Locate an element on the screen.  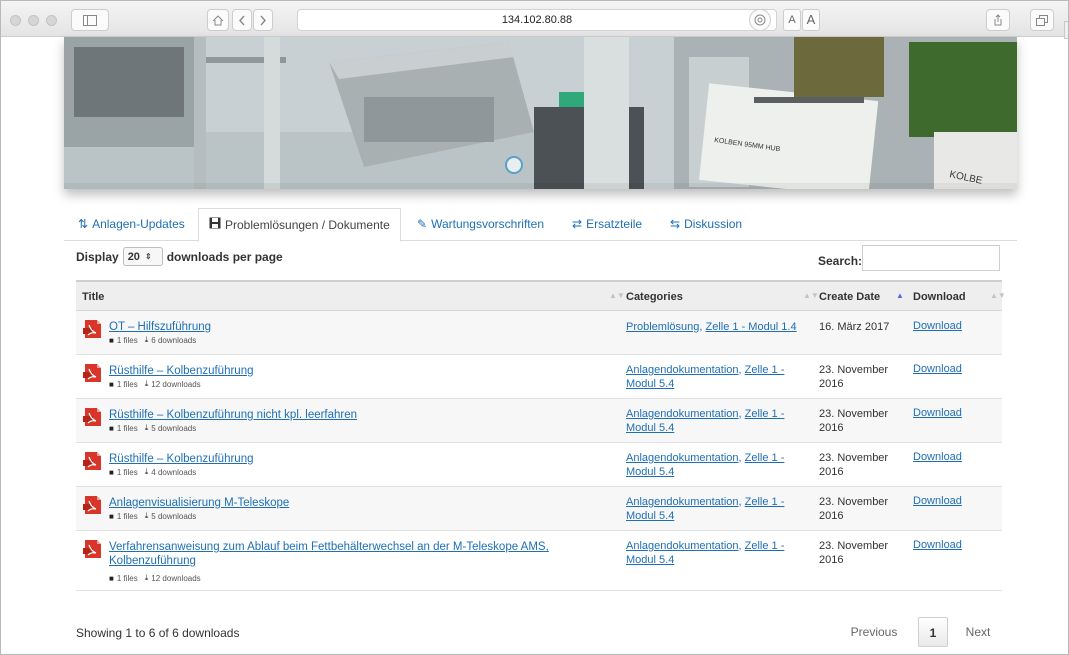
tab-wartungsvorschriften: ✎ Wartungsvorschriften is located at coordinates (480, 224).